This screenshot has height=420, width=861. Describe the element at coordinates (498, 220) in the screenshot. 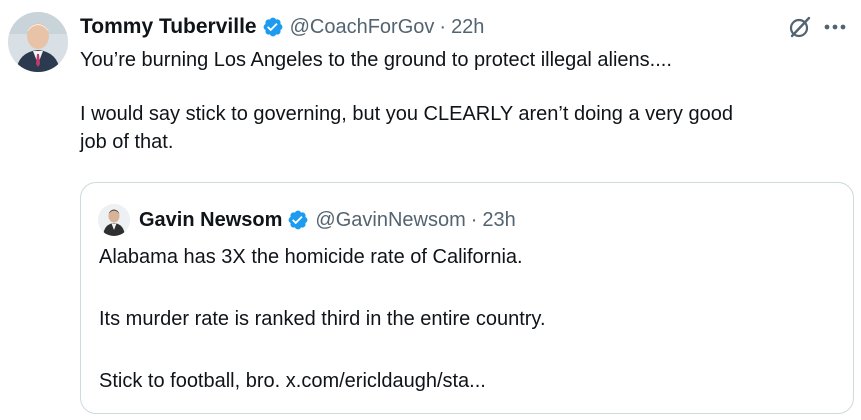

I see `quoted-timestamp: 23h` at that location.